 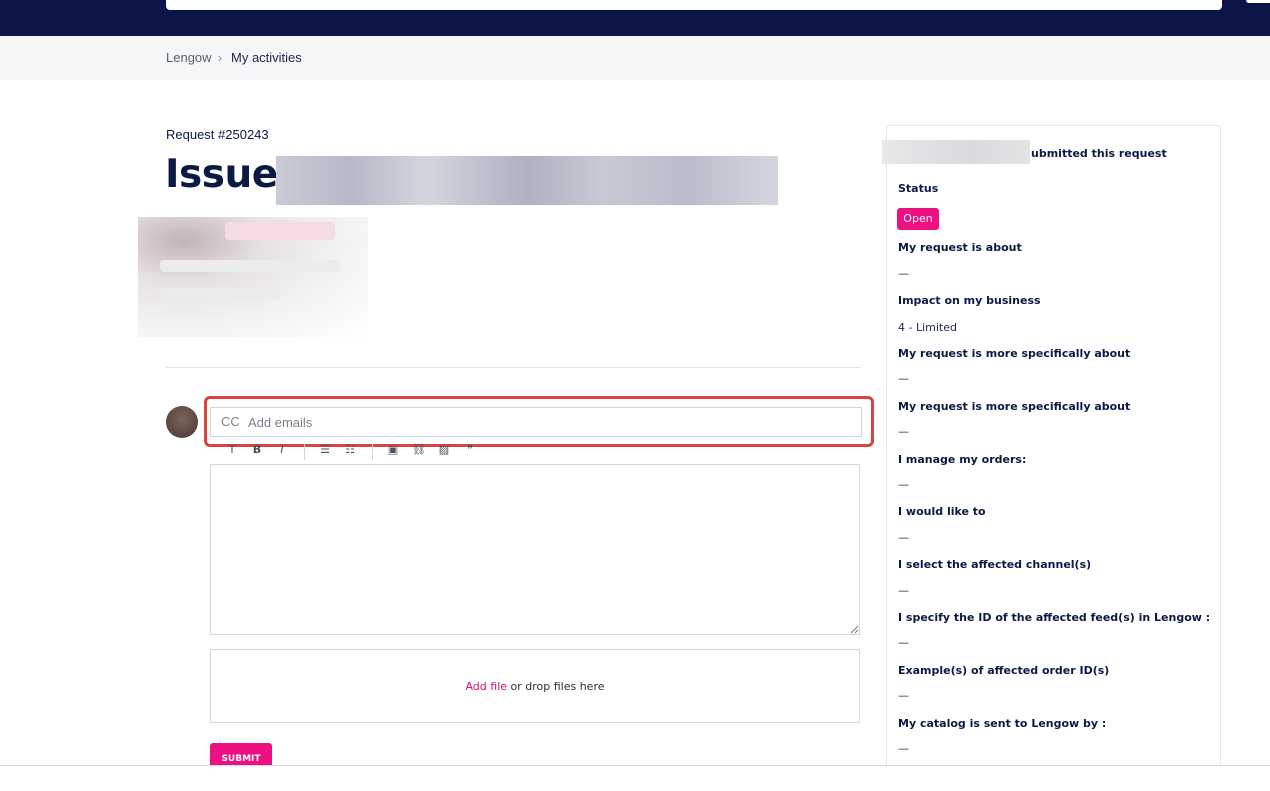 I want to click on divider, so click(x=513, y=367).